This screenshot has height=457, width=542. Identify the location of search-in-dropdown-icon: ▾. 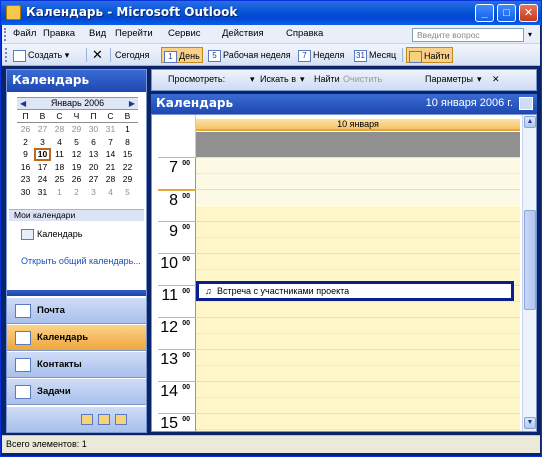
(302, 79).